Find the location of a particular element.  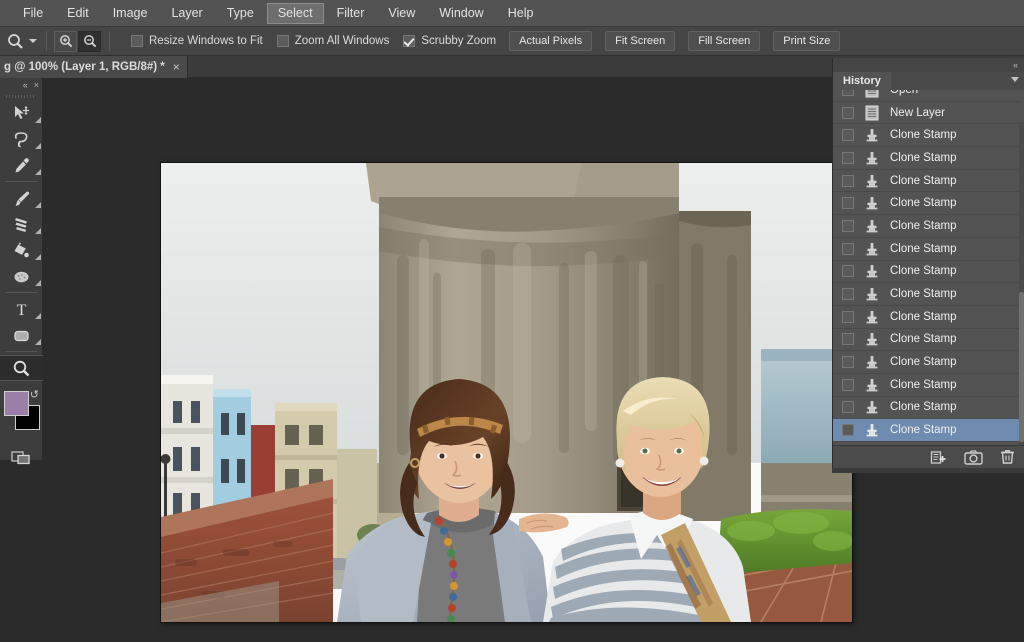

screen-mode-button is located at coordinates (21, 458).